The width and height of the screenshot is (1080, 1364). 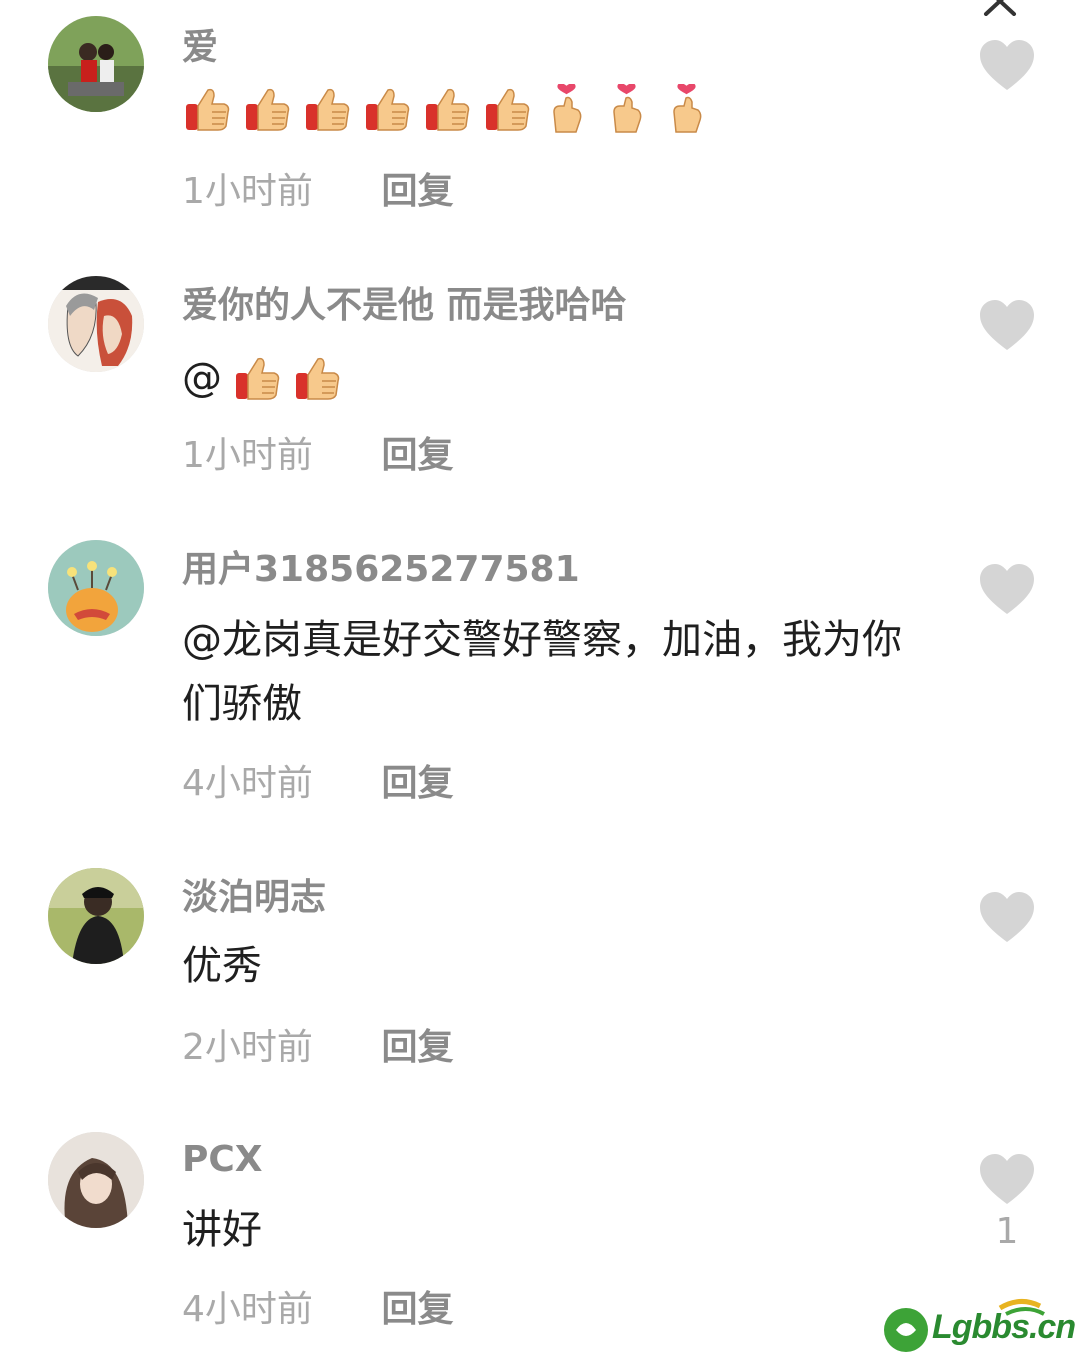 I want to click on close-icon, so click(x=1000, y=8).